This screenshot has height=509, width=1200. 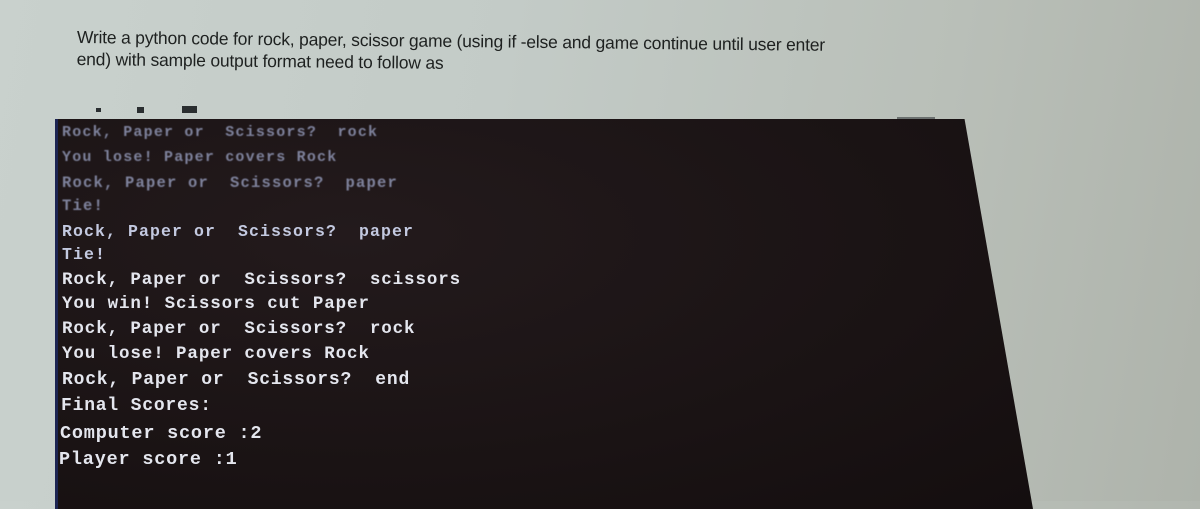 I want to click on terminal-line: You win! Scissors cut Paper, so click(x=216, y=304).